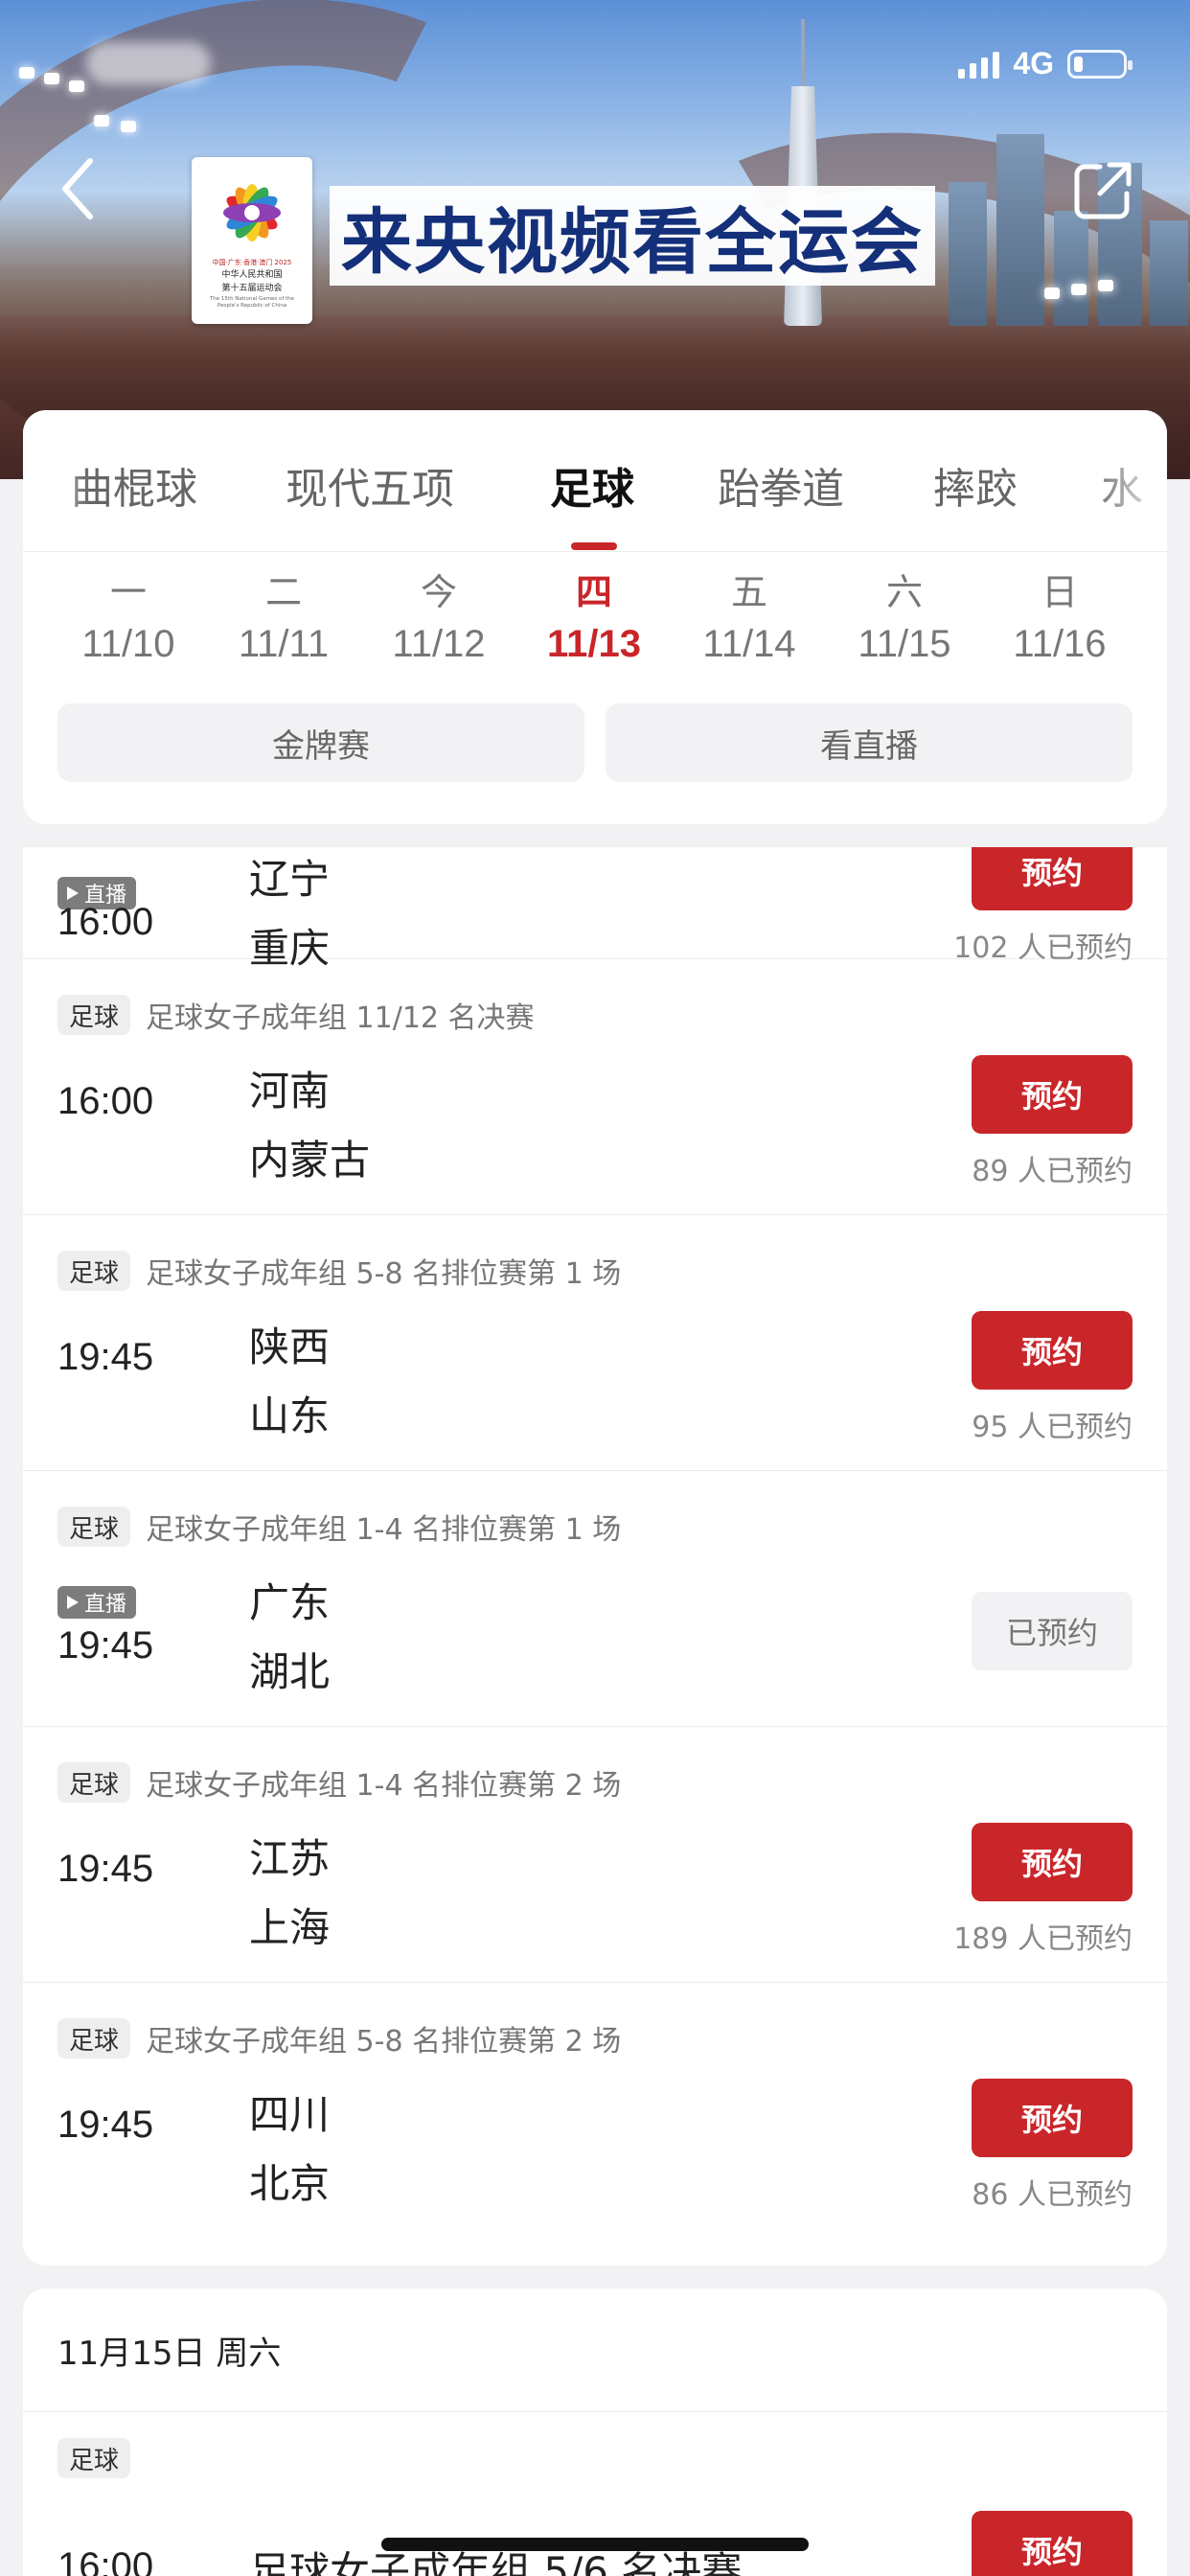  I want to click on team-away: 湖北, so click(290, 1671).